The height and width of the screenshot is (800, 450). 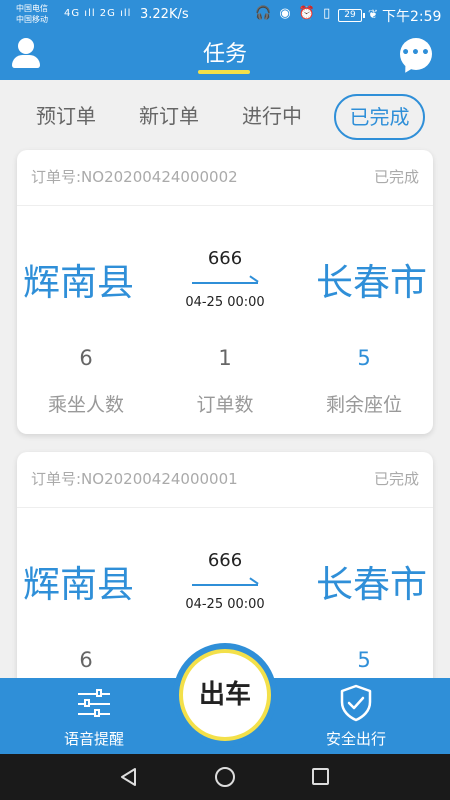 I want to click on voice-reminder-button: 语音提醒, so click(x=94, y=716).